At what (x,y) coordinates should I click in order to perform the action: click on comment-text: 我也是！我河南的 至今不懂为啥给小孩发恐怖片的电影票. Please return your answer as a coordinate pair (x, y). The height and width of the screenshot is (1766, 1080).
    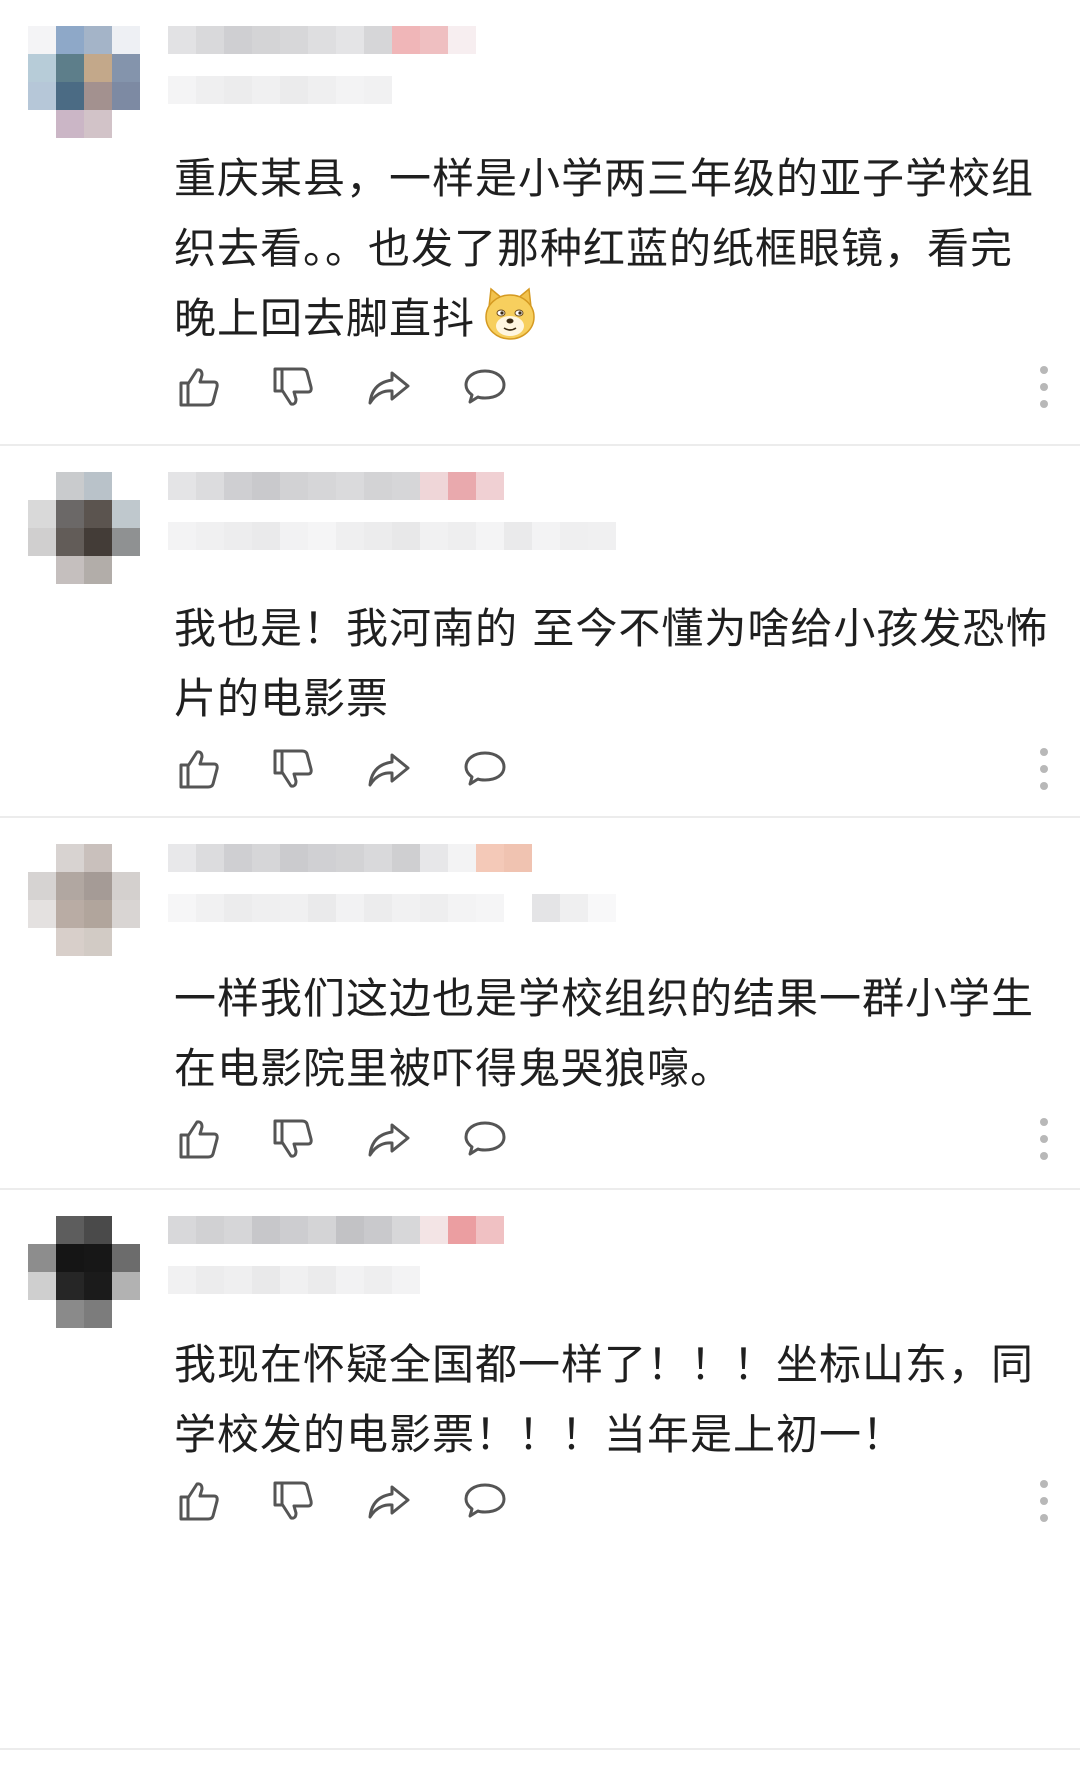
    Looking at the image, I should click on (614, 664).